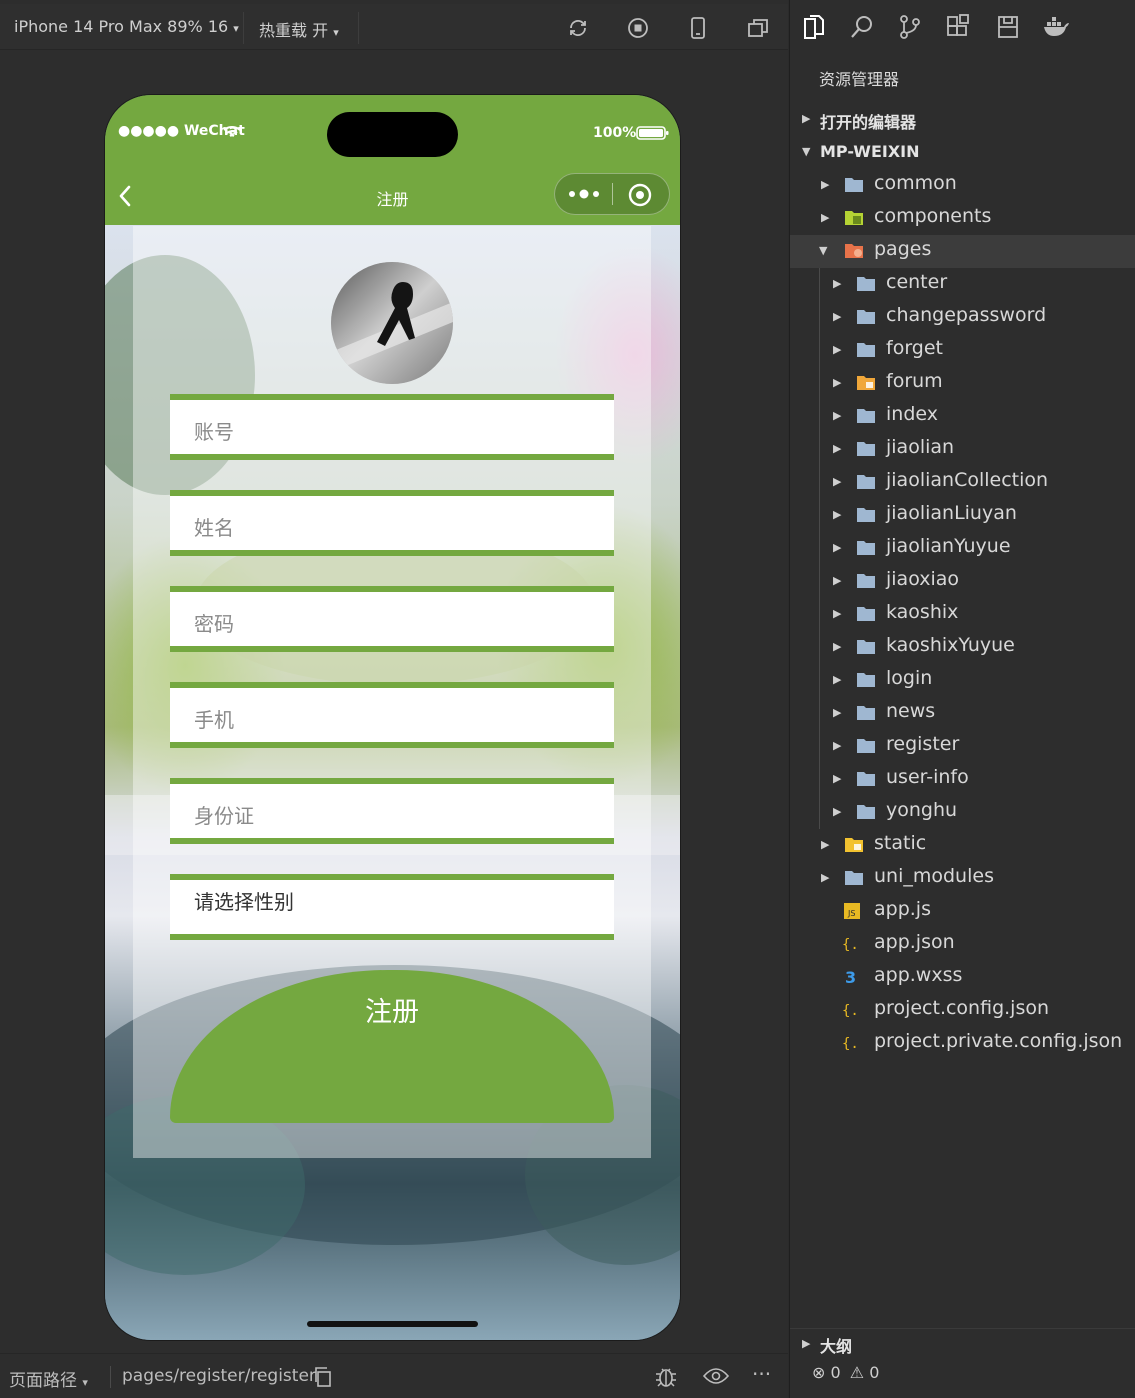  What do you see at coordinates (392, 427) in the screenshot?
I see `account-input: 账号` at bounding box center [392, 427].